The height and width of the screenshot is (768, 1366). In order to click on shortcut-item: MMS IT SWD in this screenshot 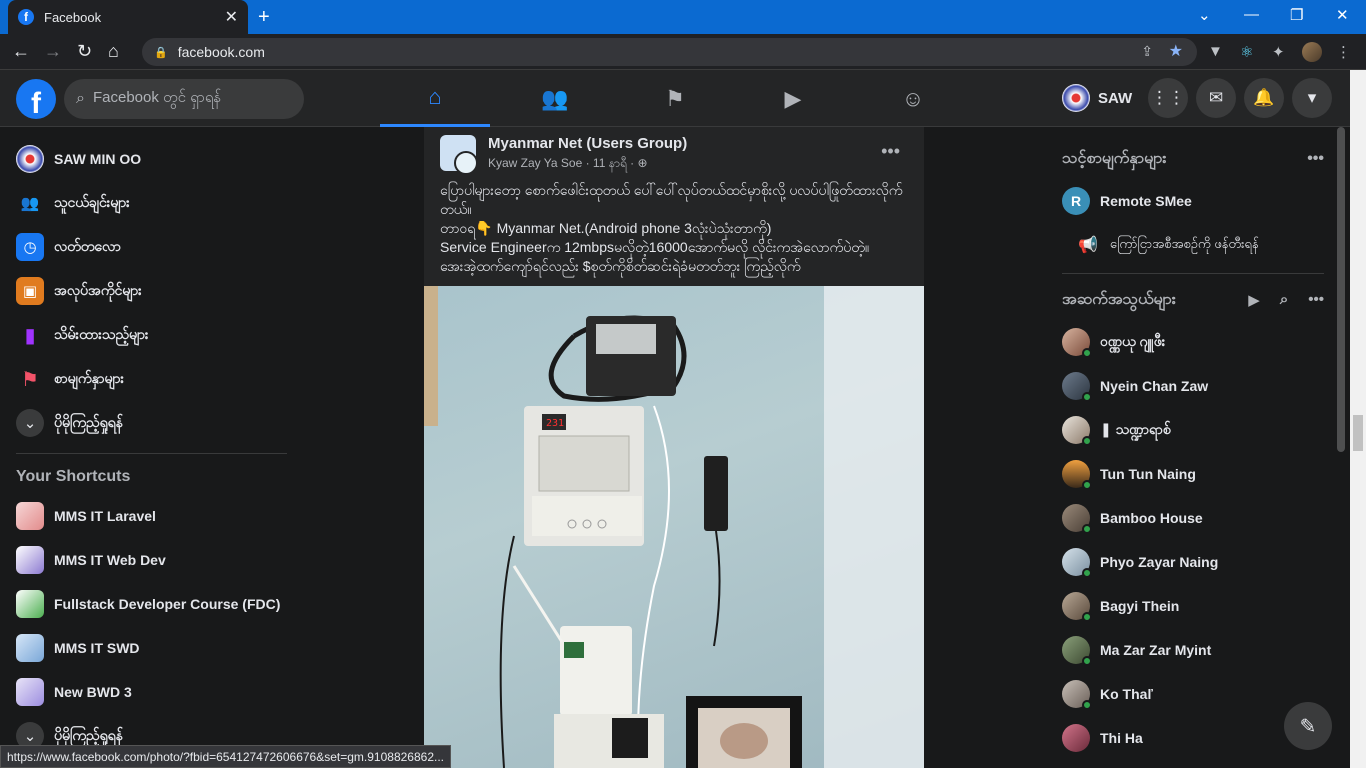, I will do `click(150, 648)`.